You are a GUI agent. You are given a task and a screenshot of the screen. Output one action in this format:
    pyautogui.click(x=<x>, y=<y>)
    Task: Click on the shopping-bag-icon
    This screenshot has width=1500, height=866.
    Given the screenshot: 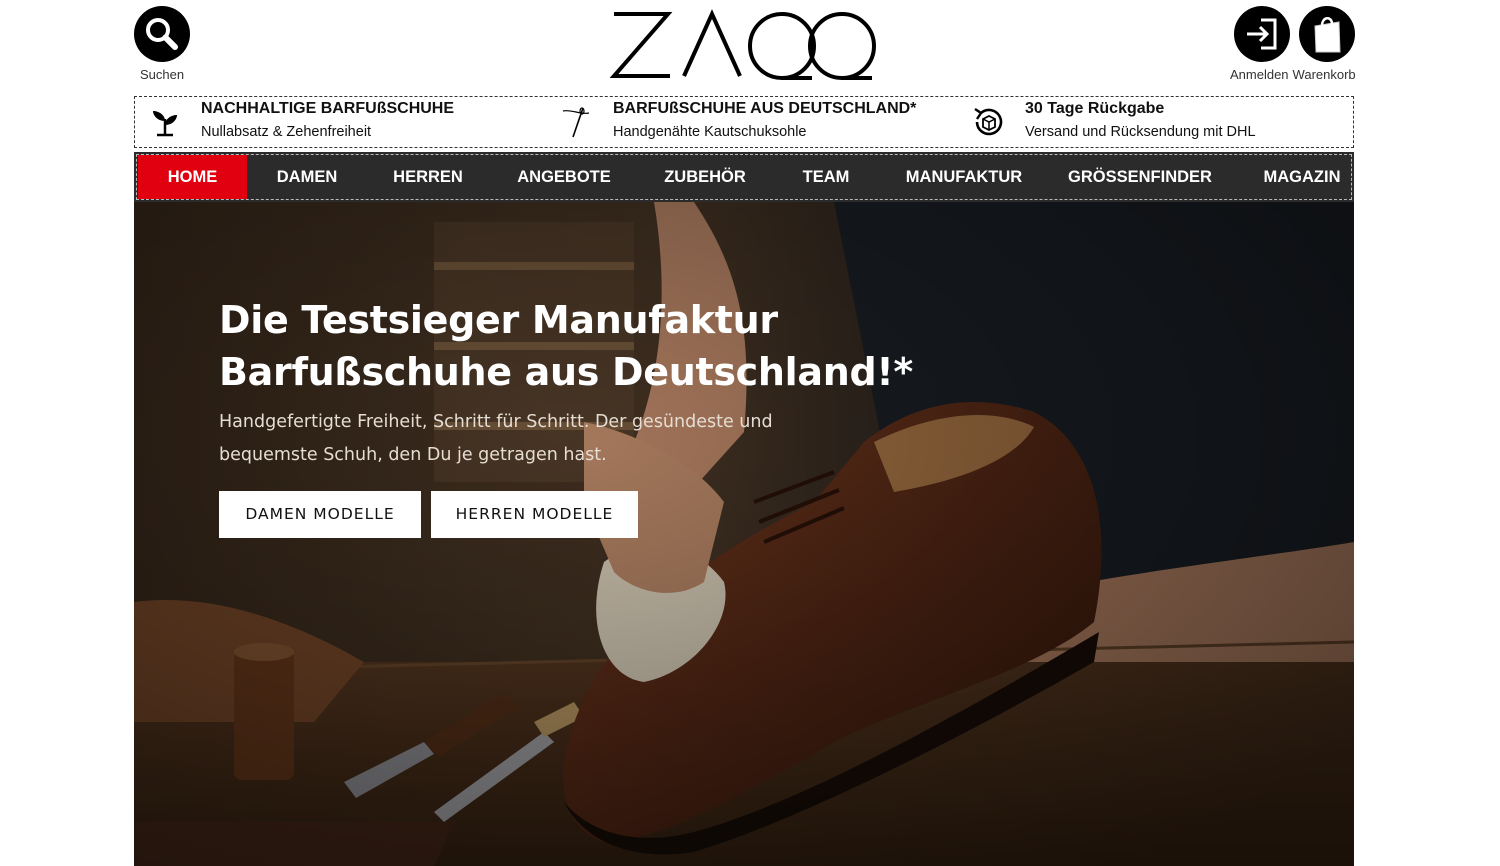 What is the action you would take?
    pyautogui.click(x=1327, y=34)
    